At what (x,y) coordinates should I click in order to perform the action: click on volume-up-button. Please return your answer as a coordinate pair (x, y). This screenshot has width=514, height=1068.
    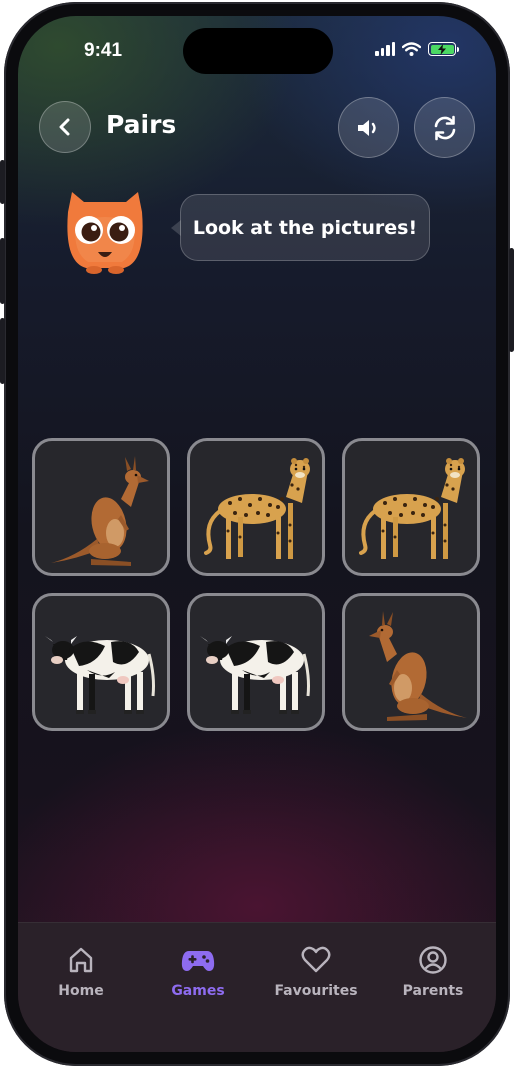
    Looking at the image, I should click on (2, 271).